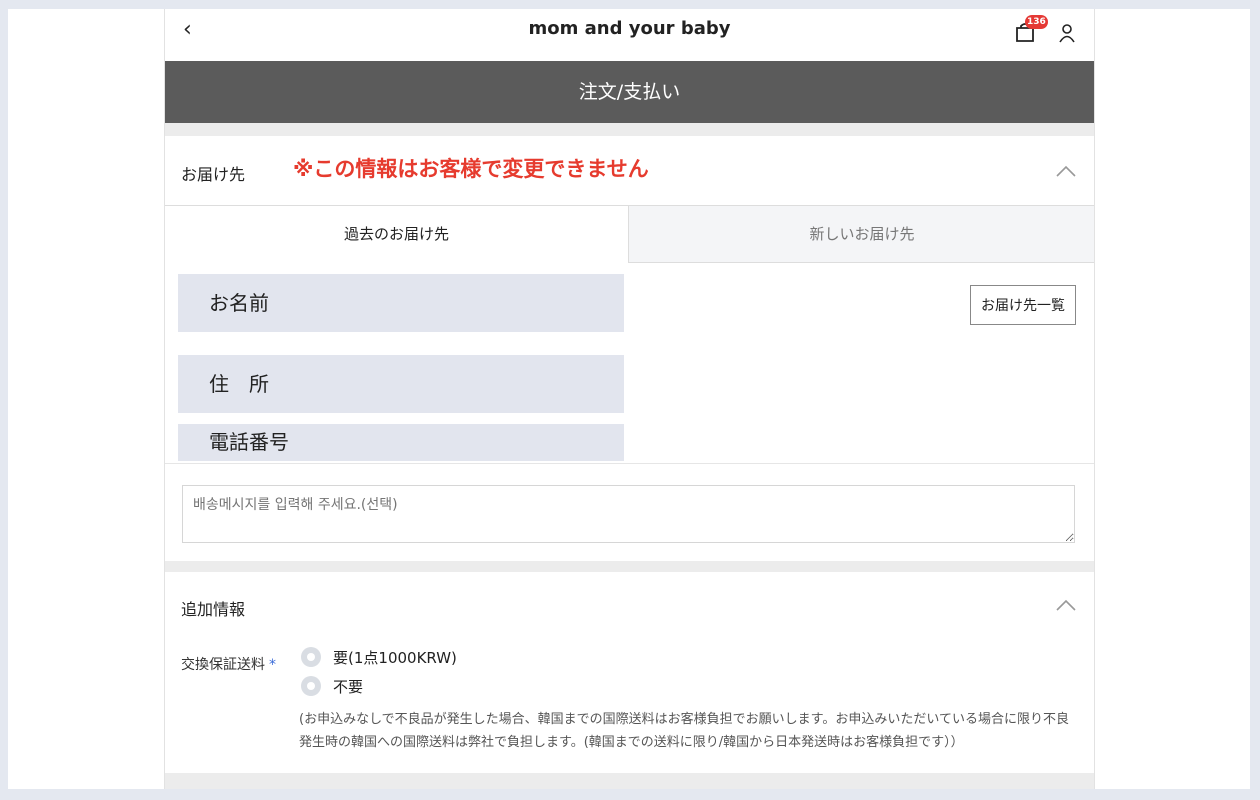  What do you see at coordinates (471, 169) in the screenshot?
I see `warning-text: ※この情報はお客様で変更できません` at bounding box center [471, 169].